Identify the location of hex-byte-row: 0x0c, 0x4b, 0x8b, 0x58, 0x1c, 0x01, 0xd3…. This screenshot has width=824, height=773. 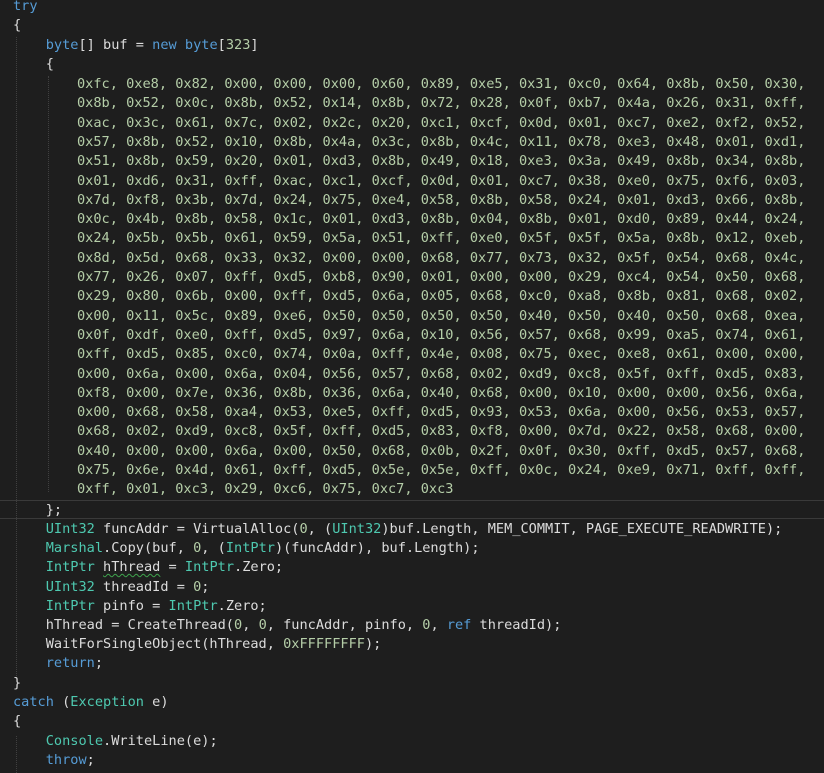
(441, 219).